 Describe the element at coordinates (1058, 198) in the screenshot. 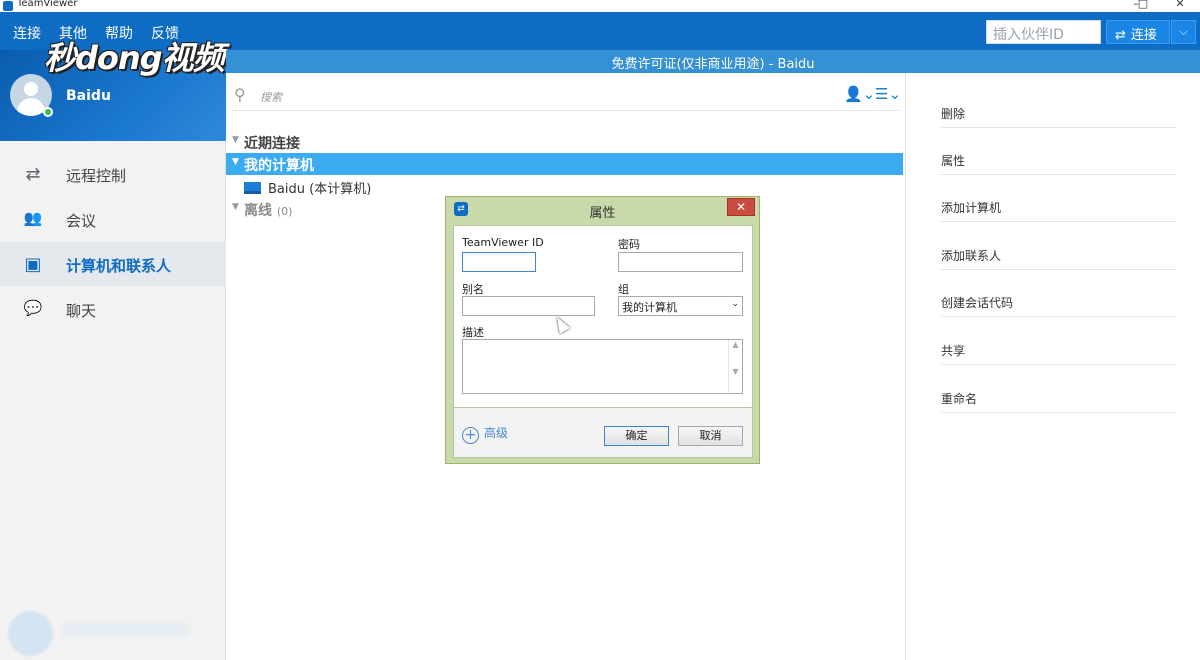

I see `action-add-computer: 添加计算机` at that location.